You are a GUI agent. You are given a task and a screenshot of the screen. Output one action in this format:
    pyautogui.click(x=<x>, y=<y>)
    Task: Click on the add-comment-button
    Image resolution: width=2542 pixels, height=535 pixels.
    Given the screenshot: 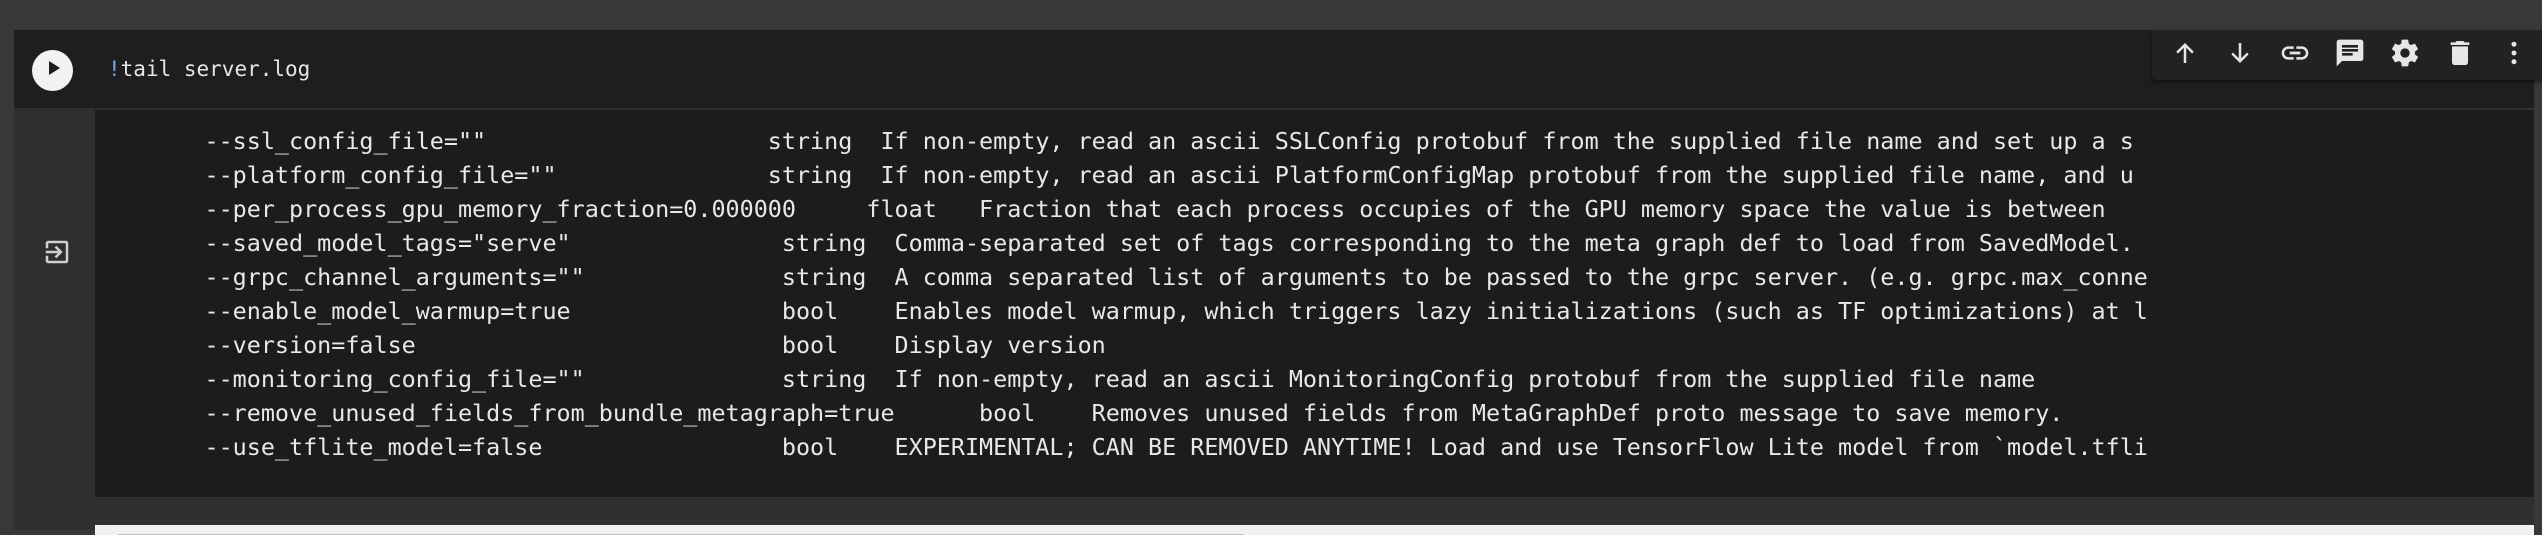 What is the action you would take?
    pyautogui.click(x=2350, y=55)
    